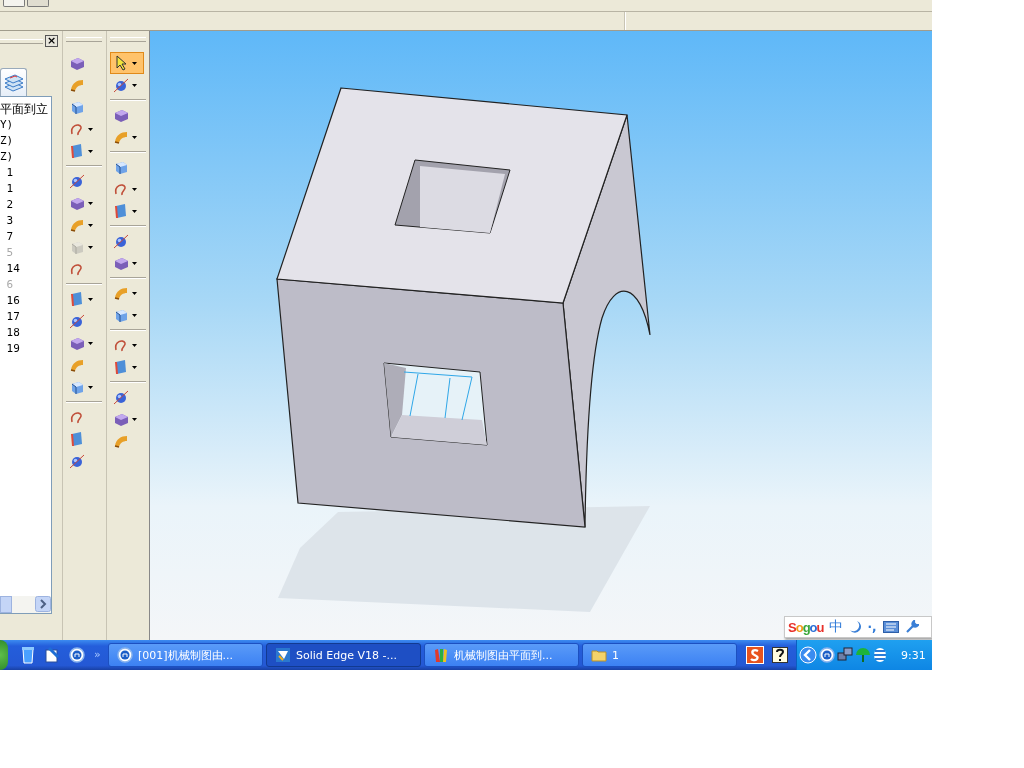 This screenshot has width=1024, height=768. I want to click on scrollbar, so click(25, 604).